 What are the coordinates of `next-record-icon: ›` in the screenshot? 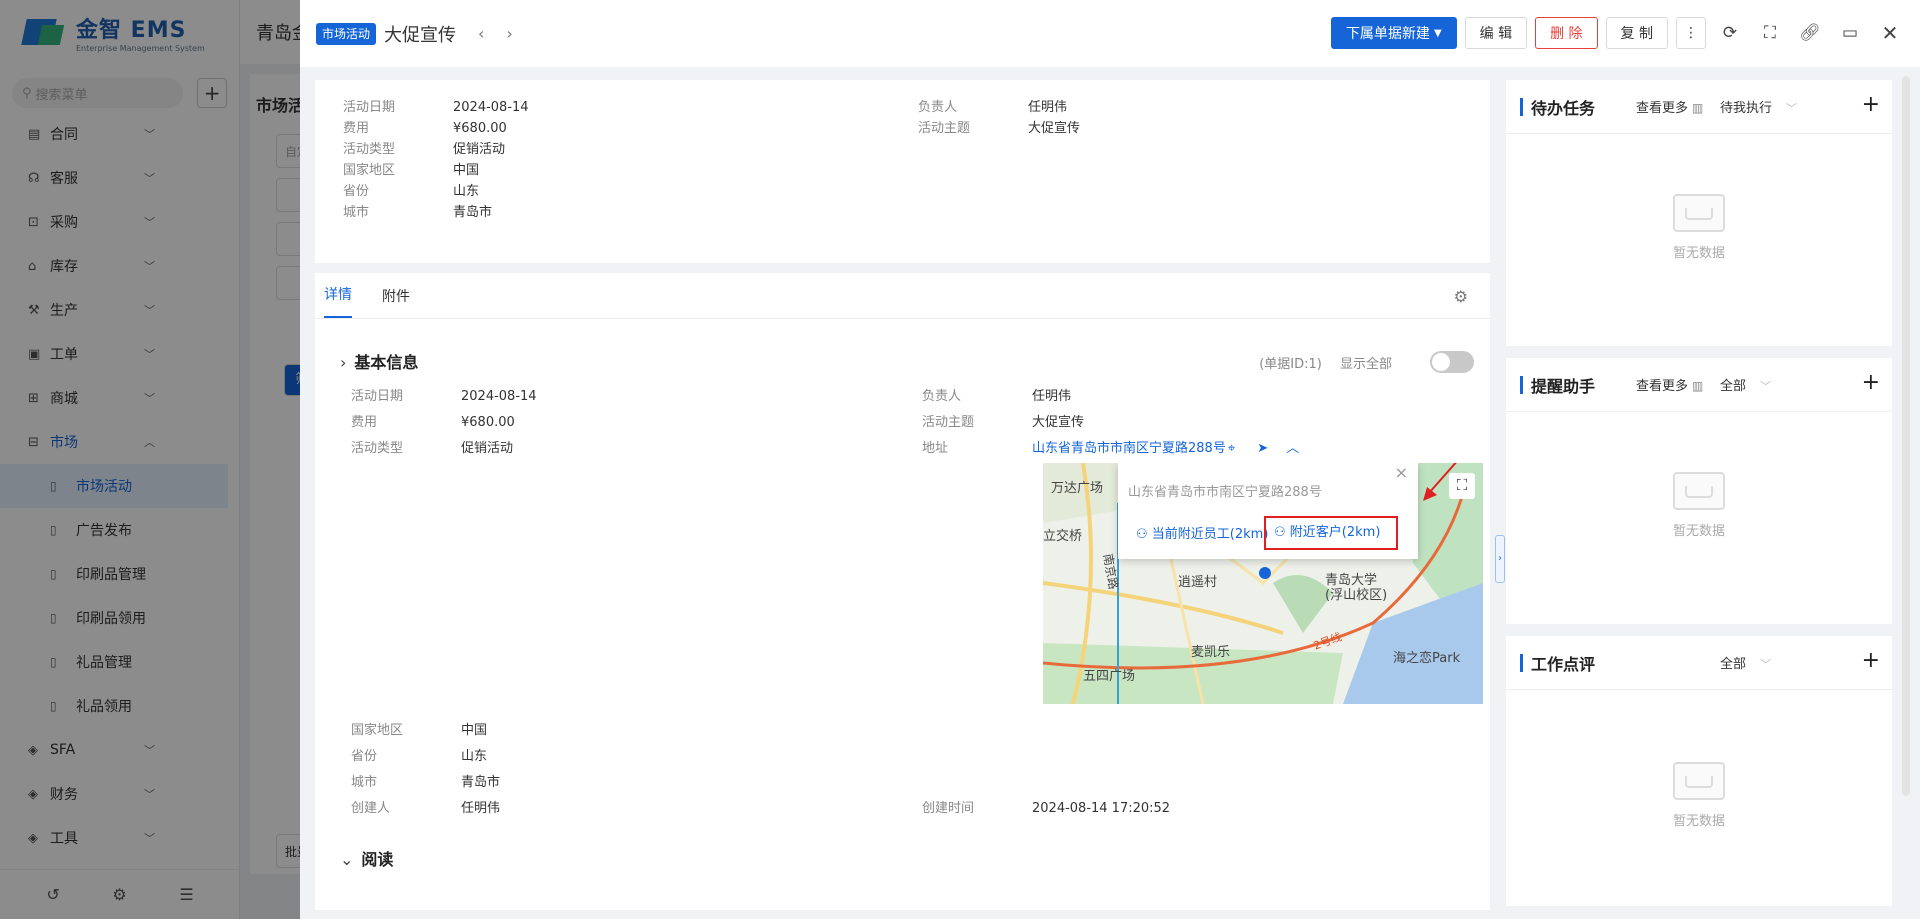 It's located at (509, 33).